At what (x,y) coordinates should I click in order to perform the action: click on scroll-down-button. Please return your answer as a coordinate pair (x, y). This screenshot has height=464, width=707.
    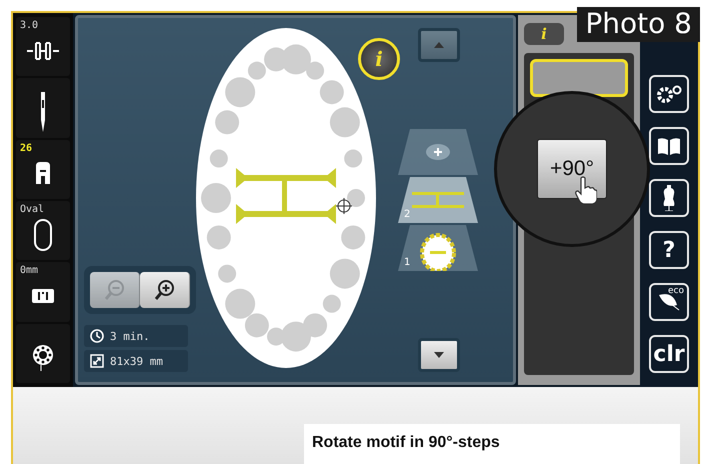
    Looking at the image, I should click on (439, 355).